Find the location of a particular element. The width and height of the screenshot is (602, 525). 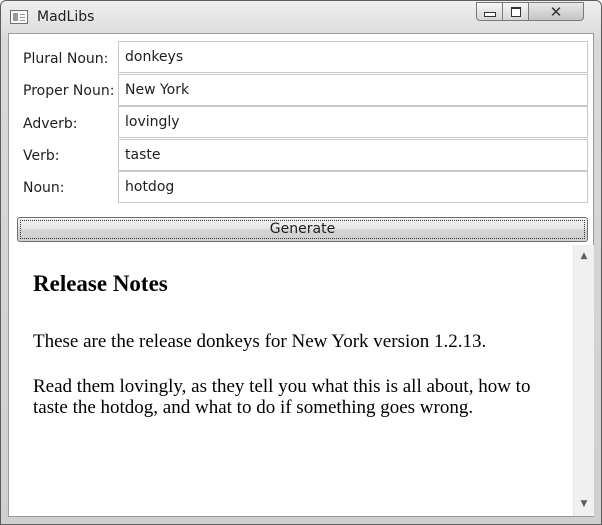

proper-noun-input is located at coordinates (353, 90).